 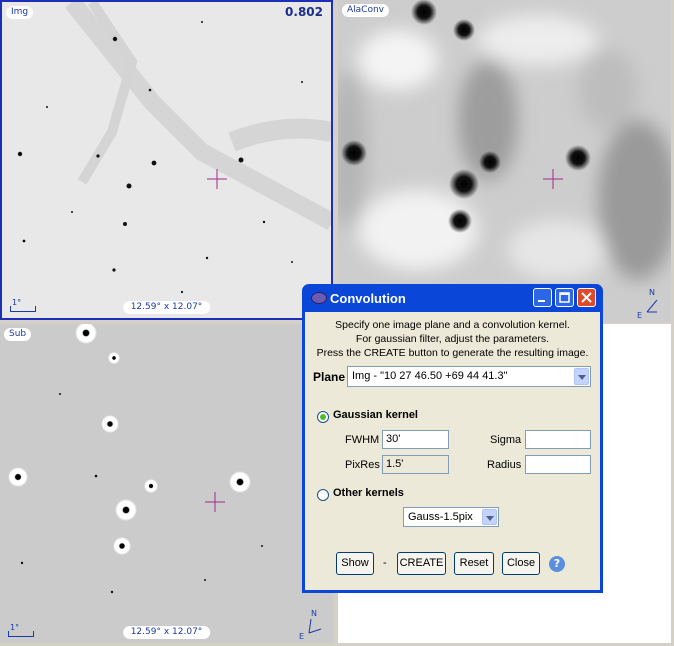 What do you see at coordinates (323, 495) in the screenshot?
I see `other-kernels-radio` at bounding box center [323, 495].